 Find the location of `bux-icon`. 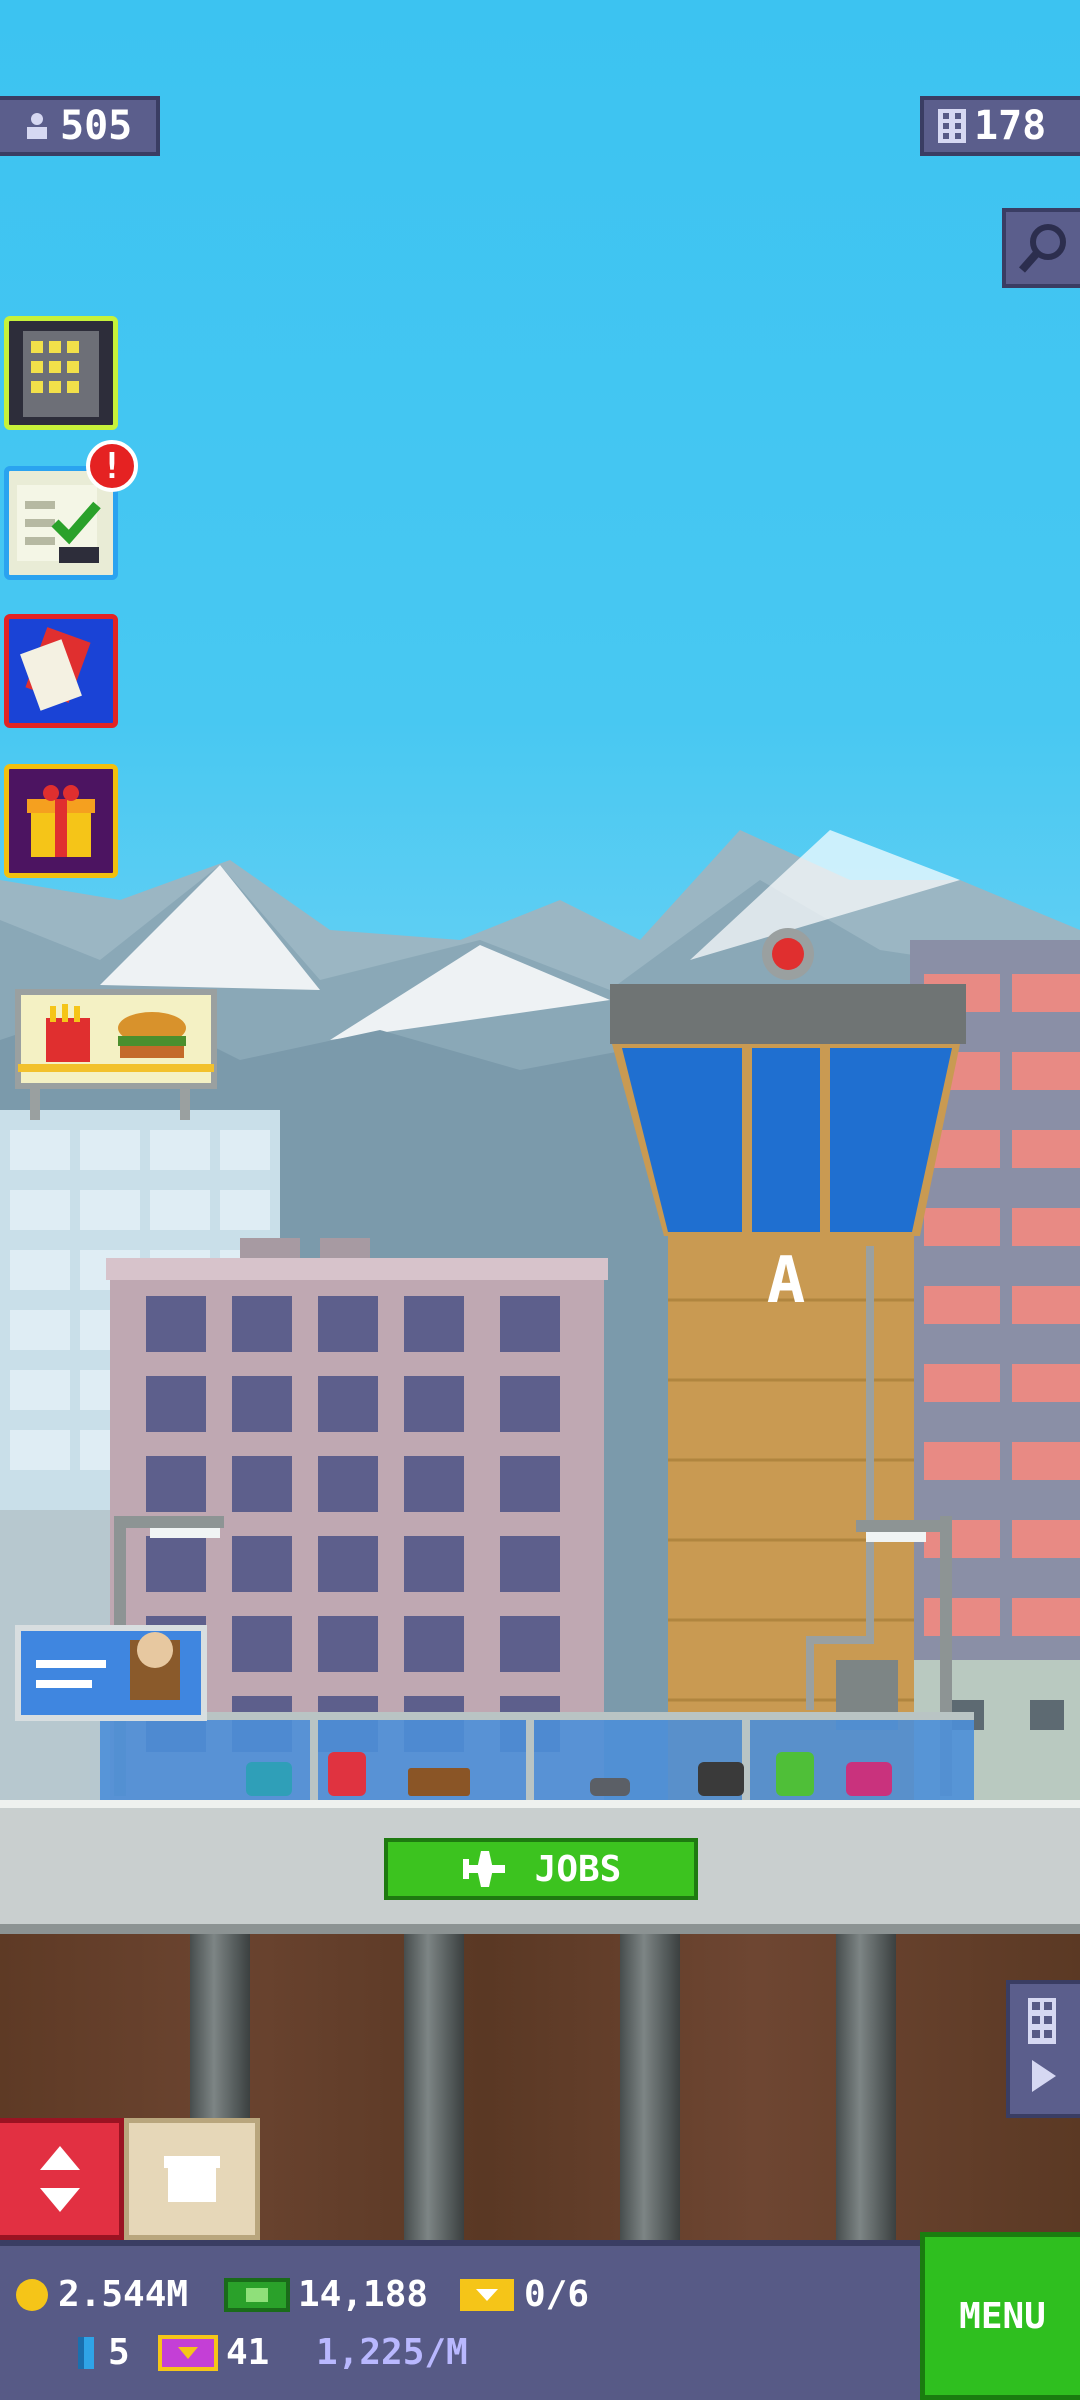

bux-icon is located at coordinates (257, 2294).